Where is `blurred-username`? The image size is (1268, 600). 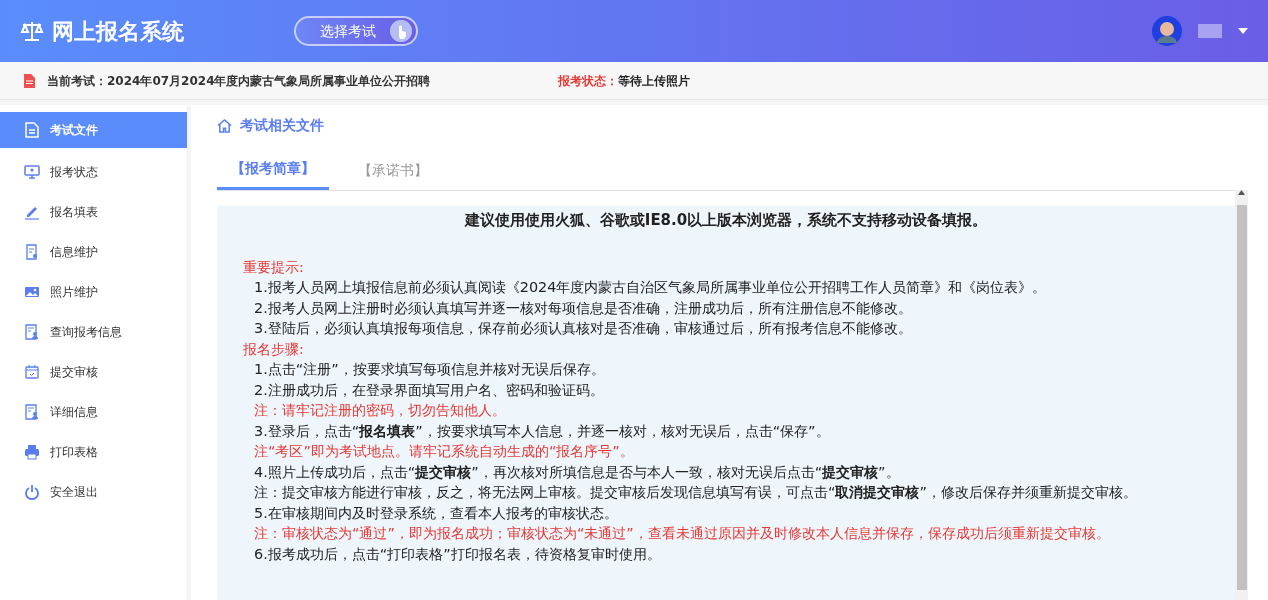 blurred-username is located at coordinates (1210, 31).